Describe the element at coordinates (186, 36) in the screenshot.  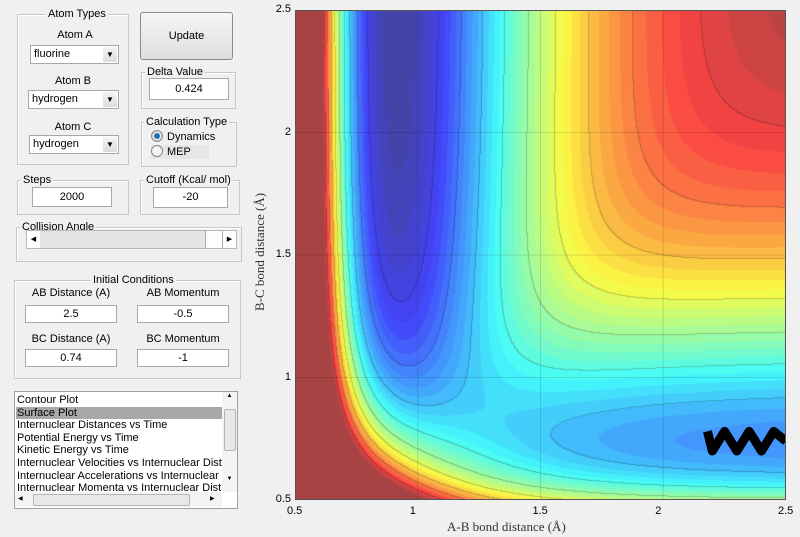
I see `update-button: Update` at that location.